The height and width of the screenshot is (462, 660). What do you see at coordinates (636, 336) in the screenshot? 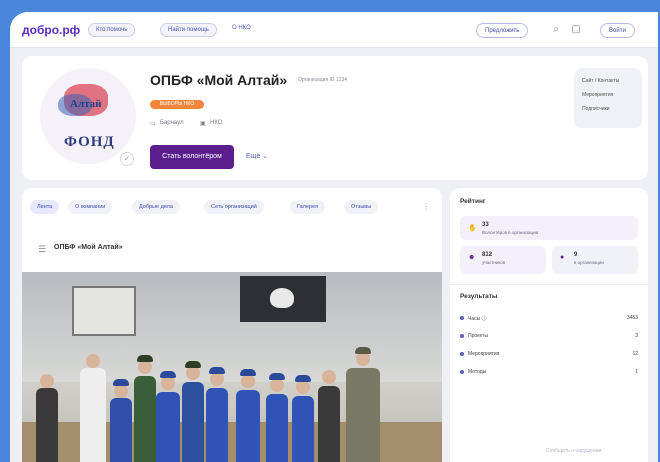
I see `result-value: 3` at bounding box center [636, 336].